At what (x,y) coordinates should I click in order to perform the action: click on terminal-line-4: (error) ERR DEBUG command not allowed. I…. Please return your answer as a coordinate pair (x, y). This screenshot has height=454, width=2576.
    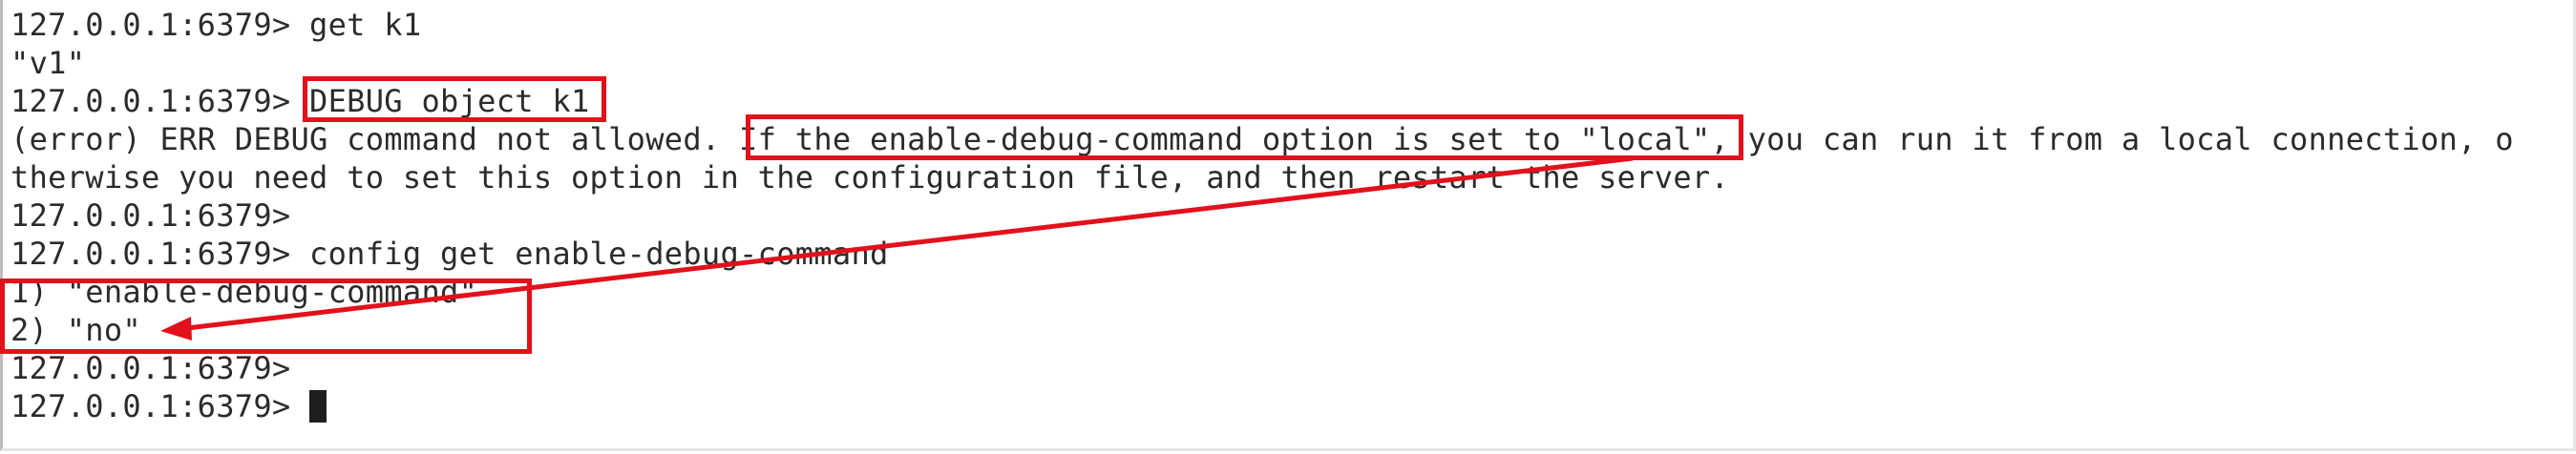
    Looking at the image, I should click on (1262, 139).